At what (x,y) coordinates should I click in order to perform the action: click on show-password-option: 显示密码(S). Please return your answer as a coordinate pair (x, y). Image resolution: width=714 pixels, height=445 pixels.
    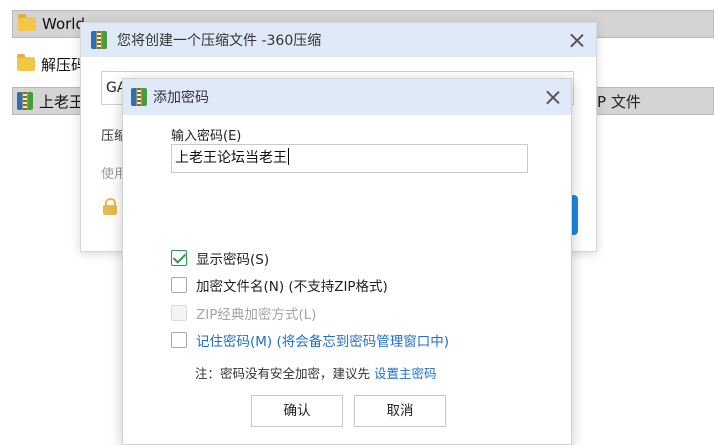
    Looking at the image, I should click on (220, 258).